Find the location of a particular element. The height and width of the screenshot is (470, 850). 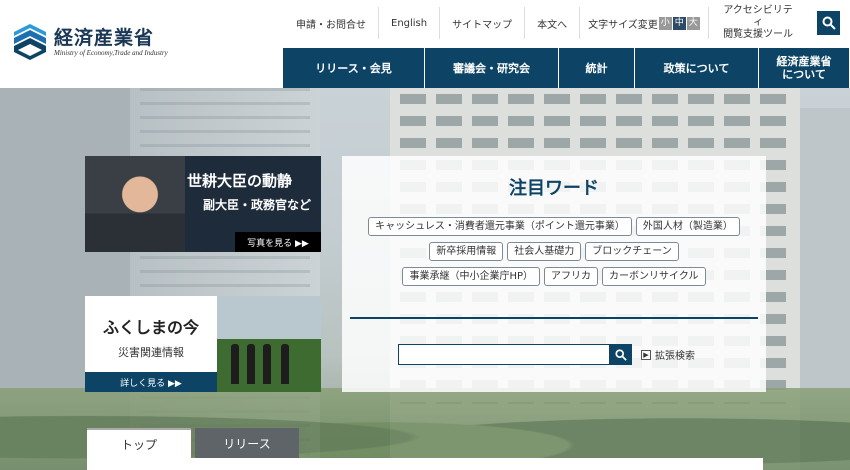

keyword-foreign-workers: 外国人材（製造業） is located at coordinates (687, 226).